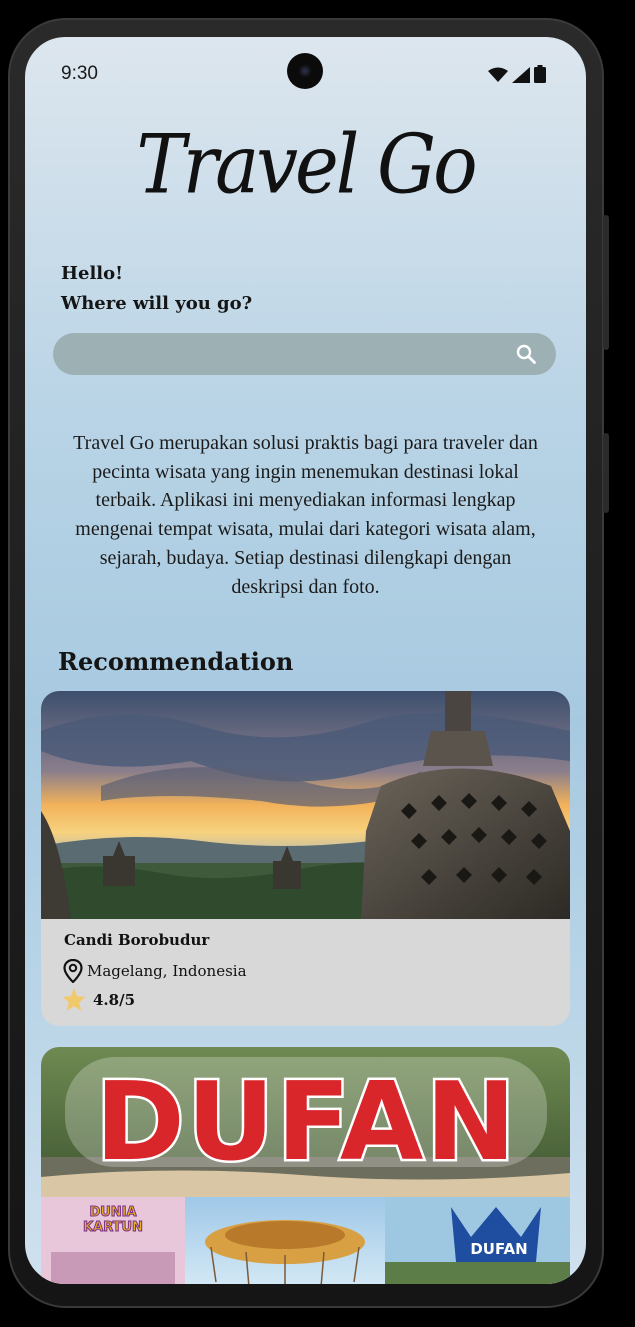 Image resolution: width=635 pixels, height=1327 pixels. Describe the element at coordinates (540, 74) in the screenshot. I see `battery-icon` at that location.